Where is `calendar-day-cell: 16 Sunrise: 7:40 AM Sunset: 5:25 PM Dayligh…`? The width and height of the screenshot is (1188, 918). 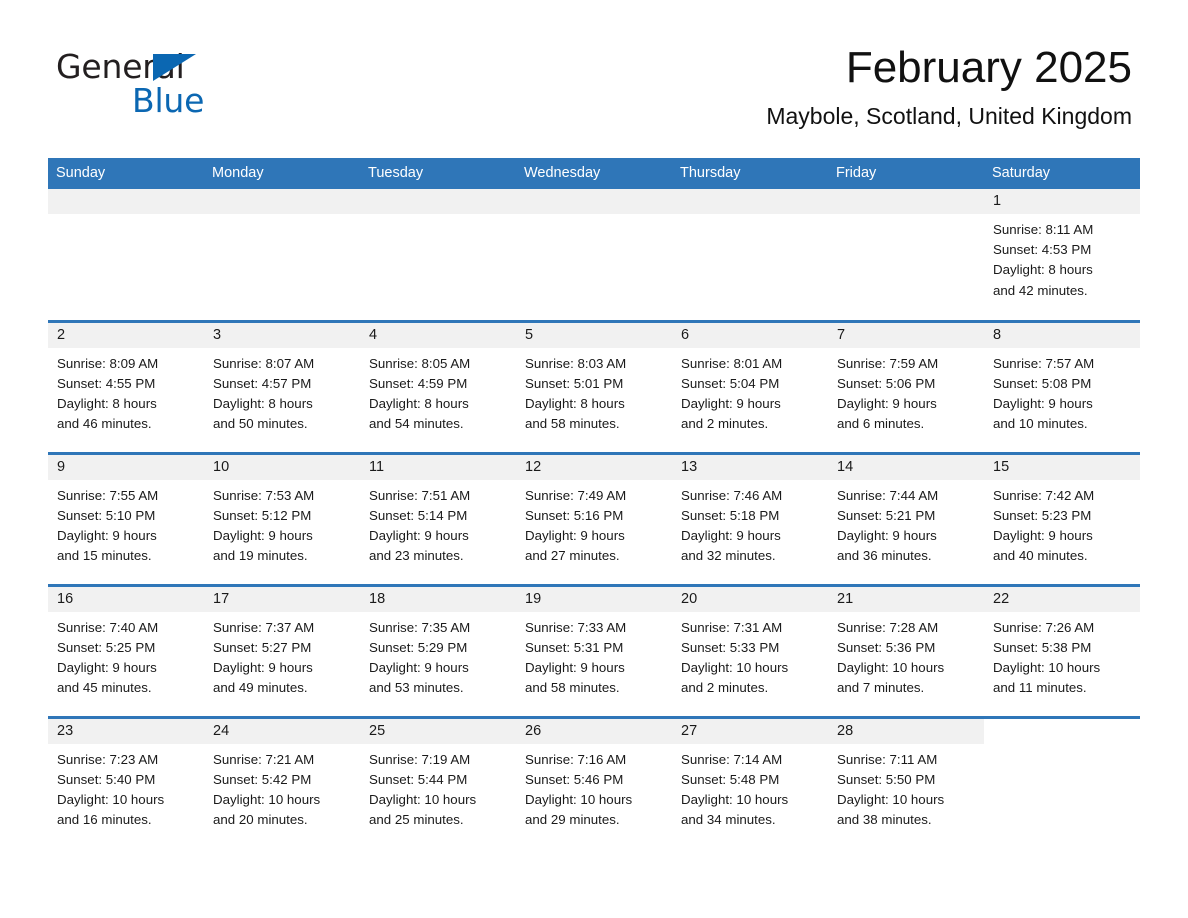
calendar-day-cell: 16 Sunrise: 7:40 AM Sunset: 5:25 PM Dayligh… is located at coordinates (126, 650).